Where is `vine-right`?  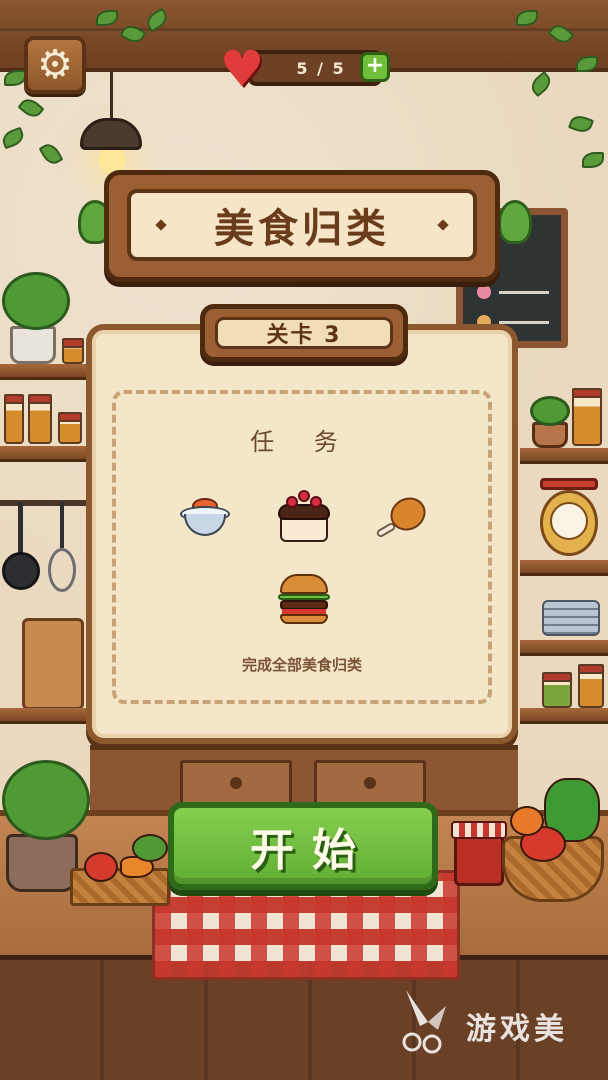
vine-right is located at coordinates (559, 91).